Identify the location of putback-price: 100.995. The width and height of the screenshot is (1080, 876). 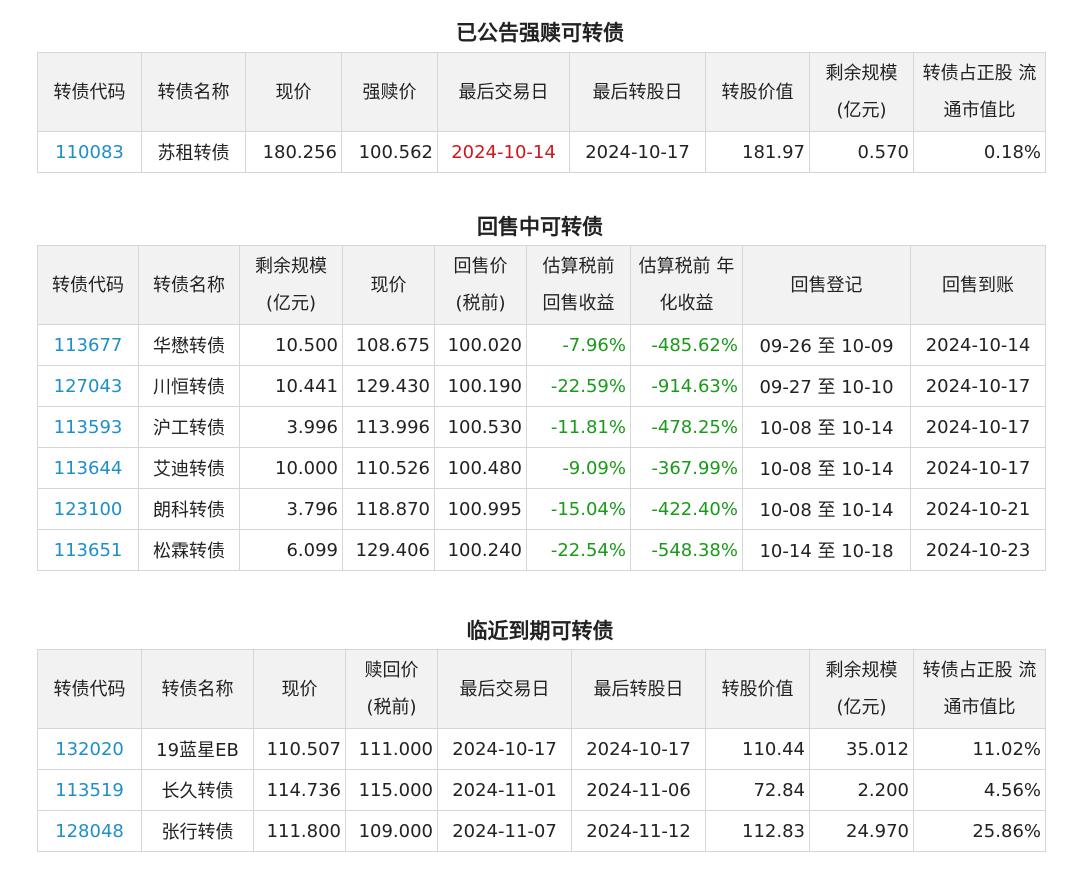
(480, 509).